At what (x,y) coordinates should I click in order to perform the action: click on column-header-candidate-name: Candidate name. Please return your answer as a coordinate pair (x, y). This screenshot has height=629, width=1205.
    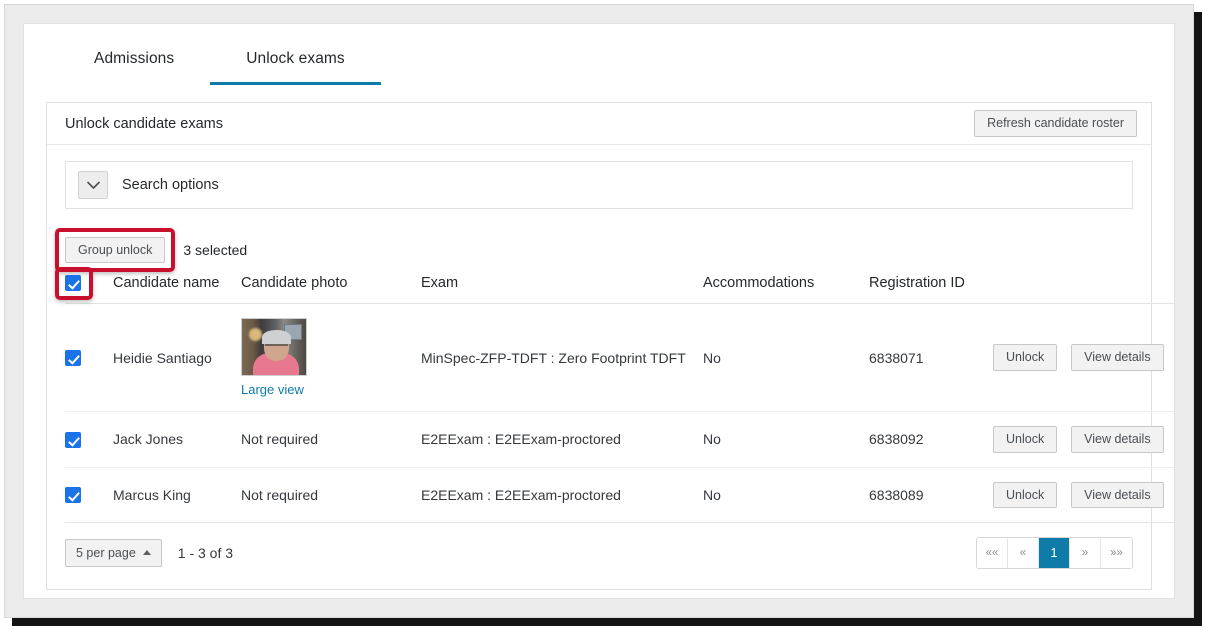
    Looking at the image, I should click on (177, 289).